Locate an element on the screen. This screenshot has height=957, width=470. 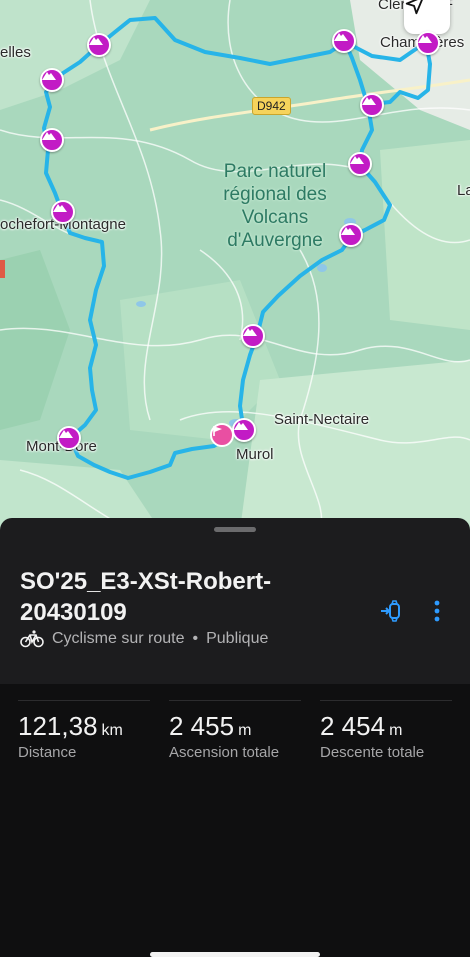
bicycle-icon is located at coordinates (32, 639).